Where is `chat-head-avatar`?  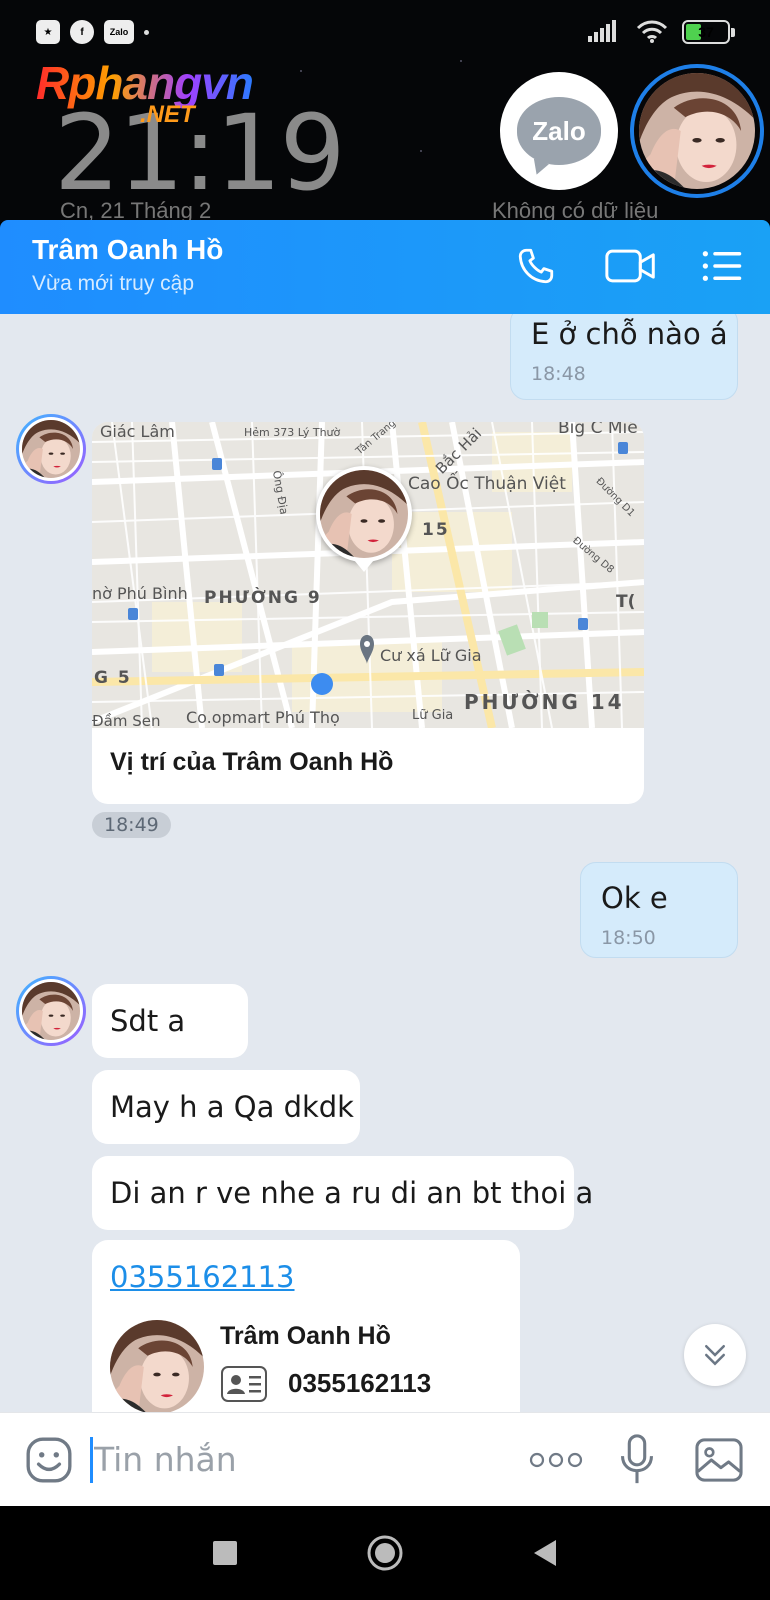
chat-head-avatar is located at coordinates (697, 131).